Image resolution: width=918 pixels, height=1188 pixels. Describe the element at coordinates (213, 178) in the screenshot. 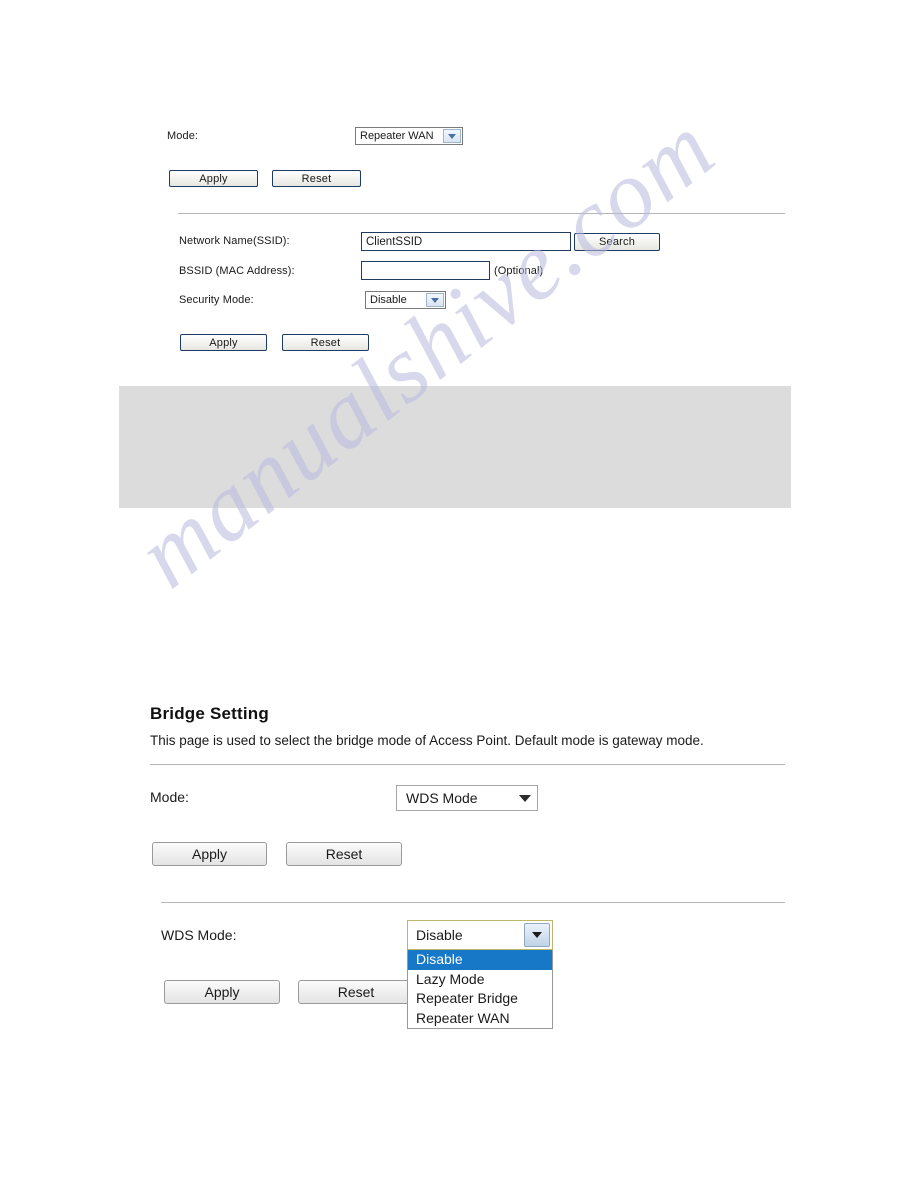

I see `apply-button-top: Apply` at that location.